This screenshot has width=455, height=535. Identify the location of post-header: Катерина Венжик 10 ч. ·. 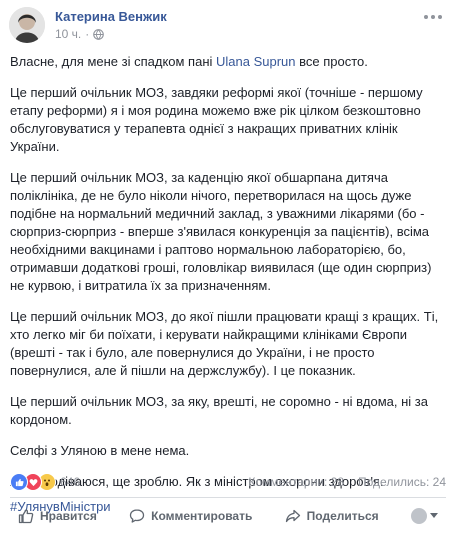
(227, 24).